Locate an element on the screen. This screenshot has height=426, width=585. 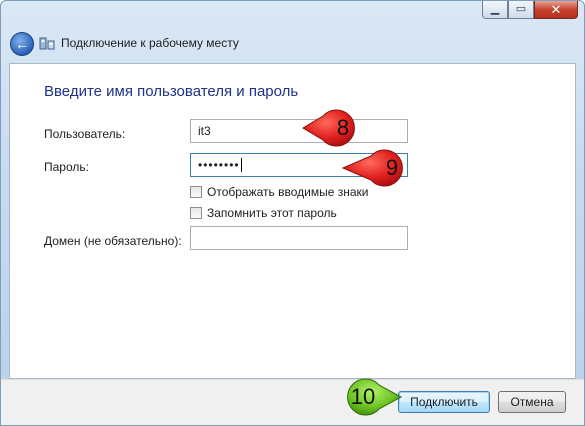
step-10-callout: 10 is located at coordinates (369, 397).